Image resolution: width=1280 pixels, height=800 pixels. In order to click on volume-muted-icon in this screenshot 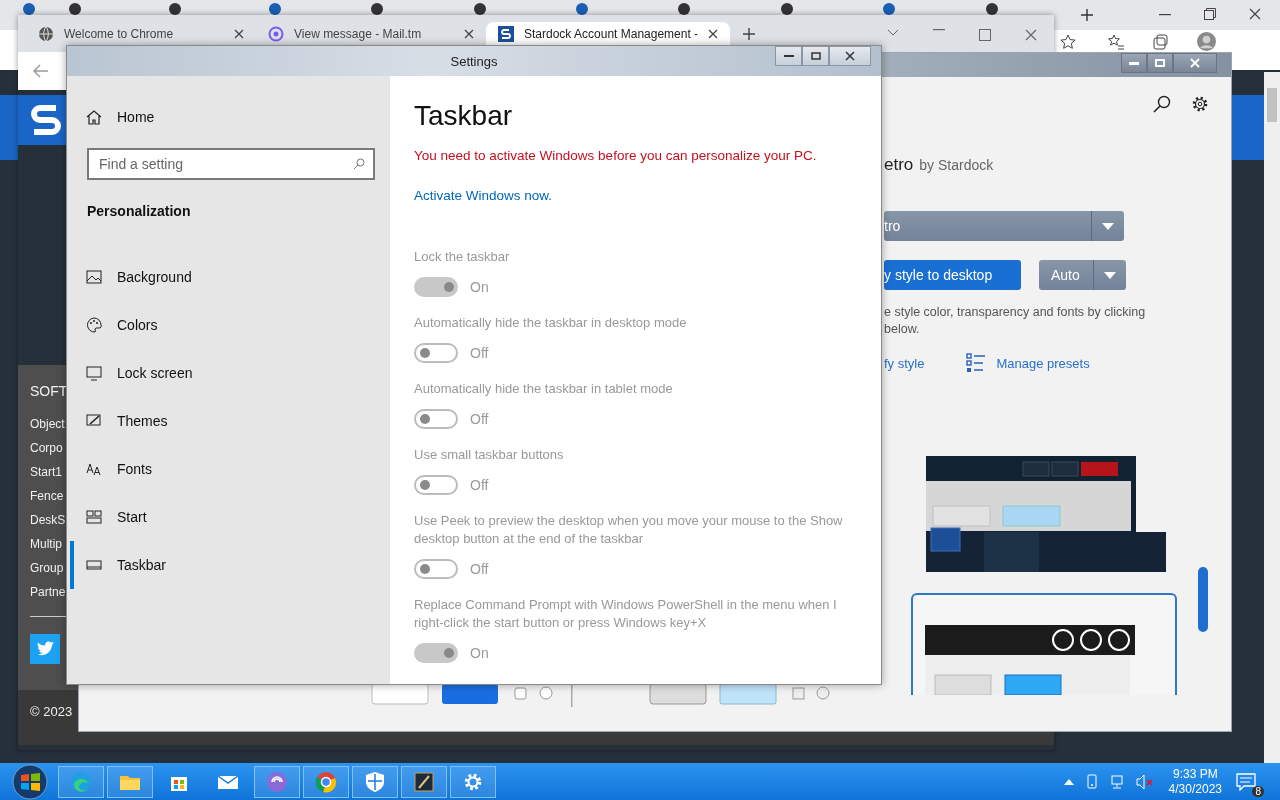, I will do `click(1144, 781)`.